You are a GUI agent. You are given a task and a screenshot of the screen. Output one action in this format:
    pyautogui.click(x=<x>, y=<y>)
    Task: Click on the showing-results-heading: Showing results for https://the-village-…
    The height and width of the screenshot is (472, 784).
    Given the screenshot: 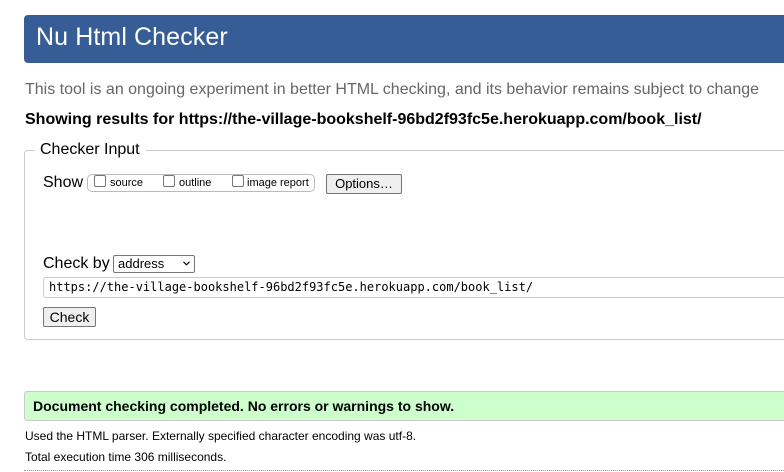 What is the action you would take?
    pyautogui.click(x=363, y=119)
    